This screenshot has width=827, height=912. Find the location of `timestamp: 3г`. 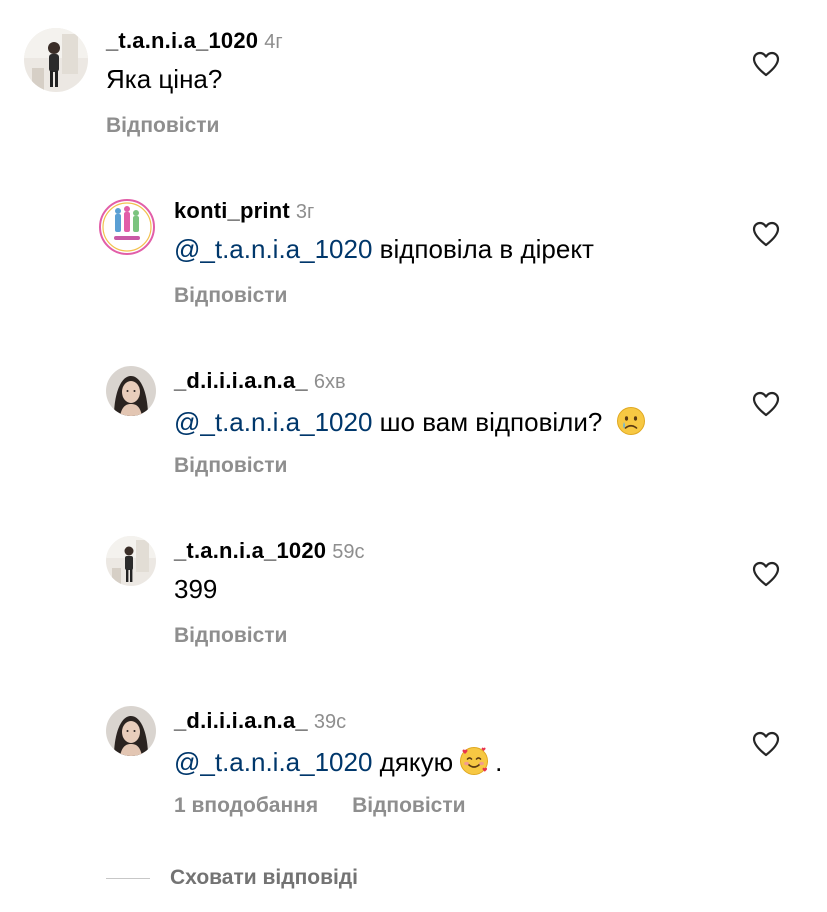

timestamp: 3г is located at coordinates (305, 212).